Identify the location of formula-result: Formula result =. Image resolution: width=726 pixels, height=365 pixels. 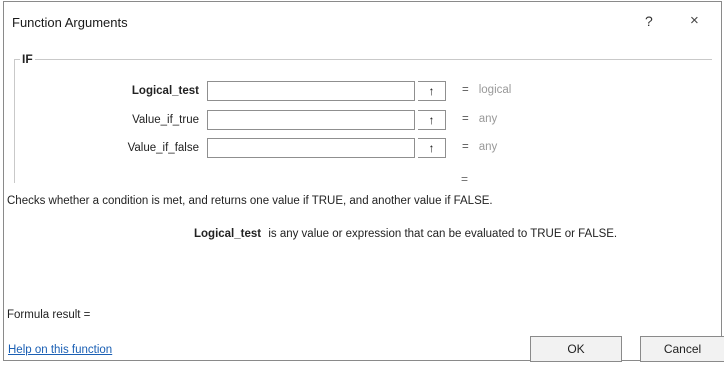
(49, 315).